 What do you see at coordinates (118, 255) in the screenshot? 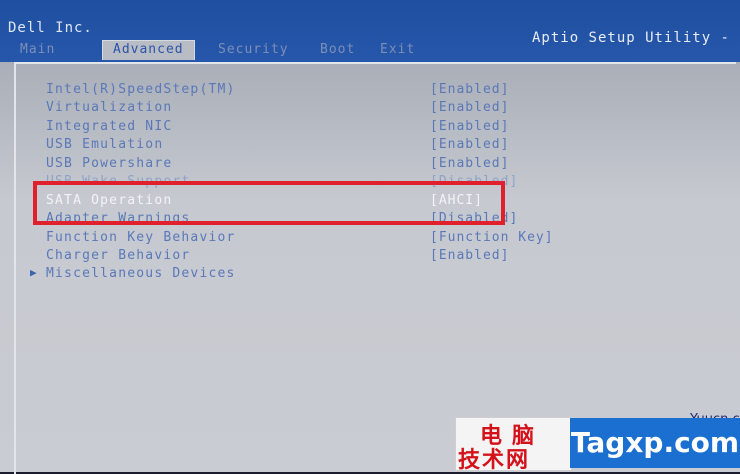
I see `setting-label: Charger Behavior` at bounding box center [118, 255].